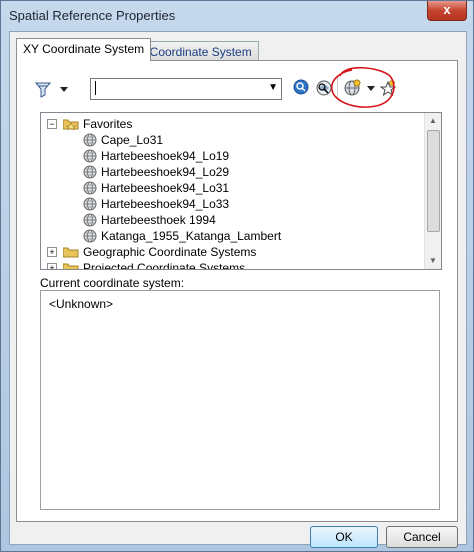  I want to click on list-item: Hartebeeshoek94_Lo29, so click(233, 172).